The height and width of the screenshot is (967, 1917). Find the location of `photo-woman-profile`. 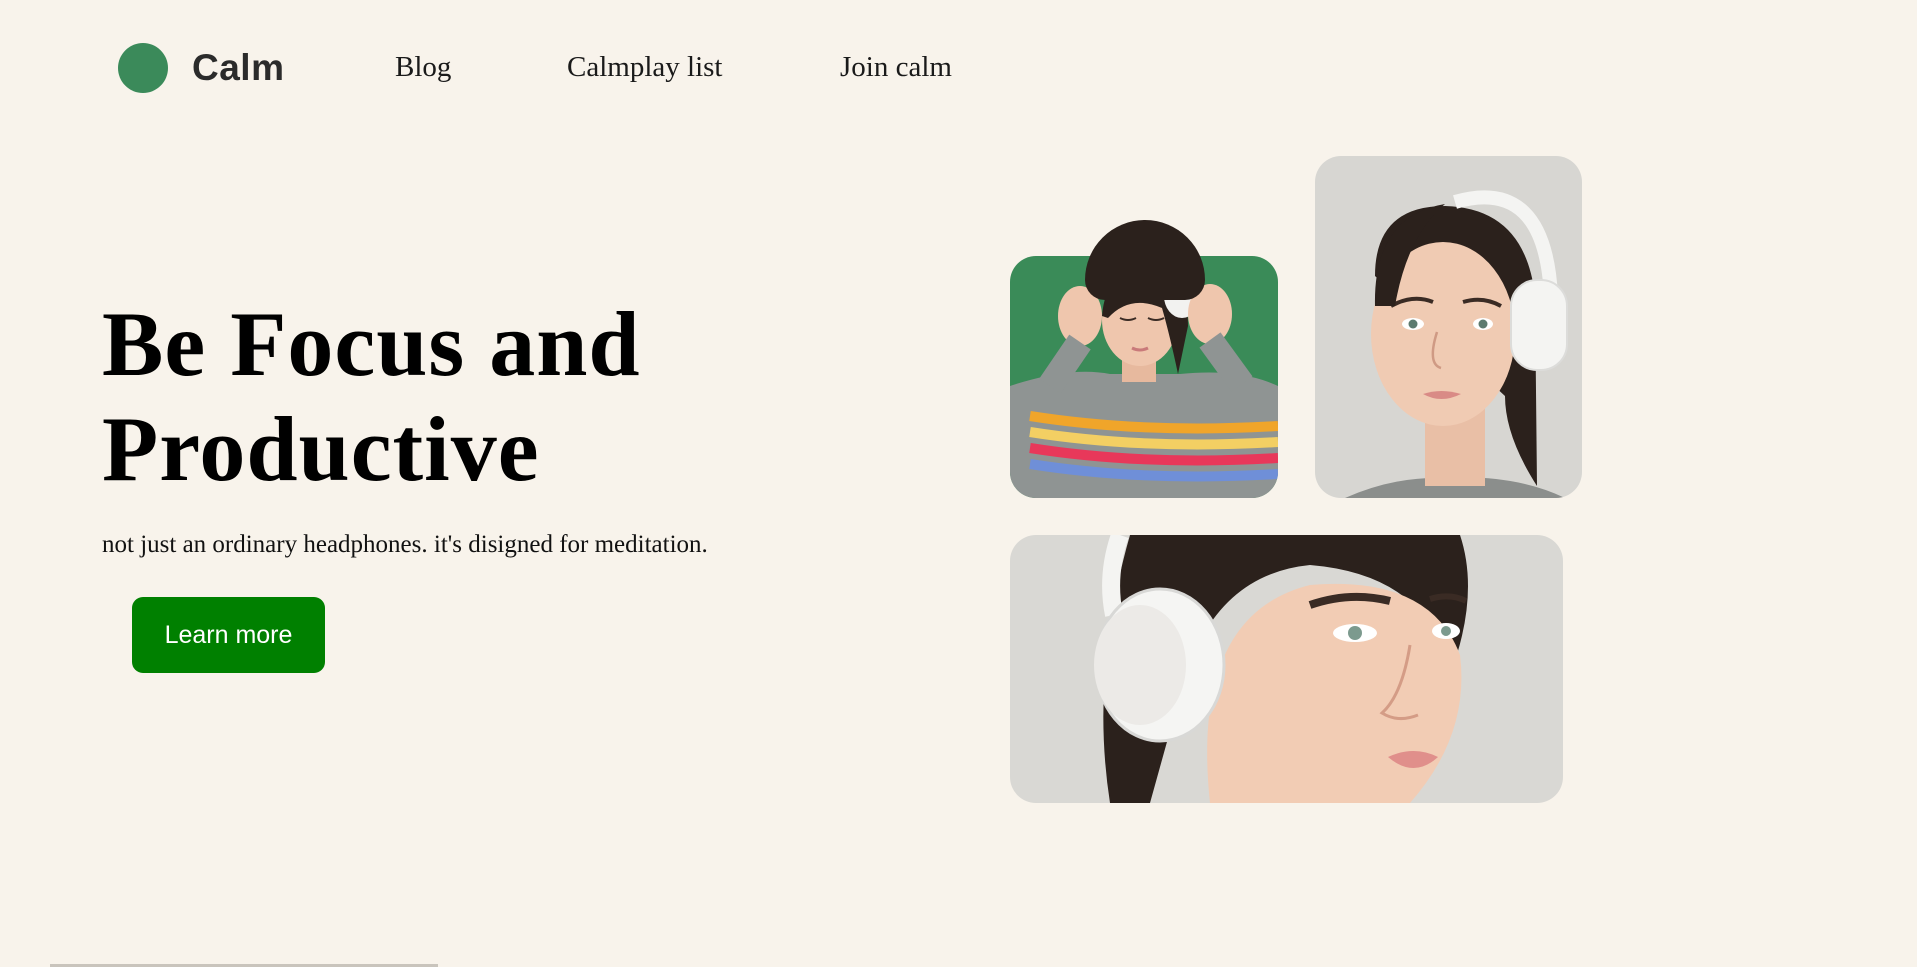

photo-woman-profile is located at coordinates (1448, 327).